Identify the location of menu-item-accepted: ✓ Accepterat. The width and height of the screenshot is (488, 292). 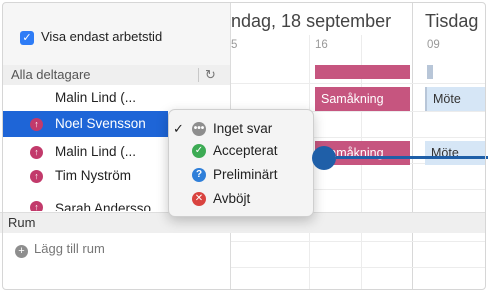
(241, 151).